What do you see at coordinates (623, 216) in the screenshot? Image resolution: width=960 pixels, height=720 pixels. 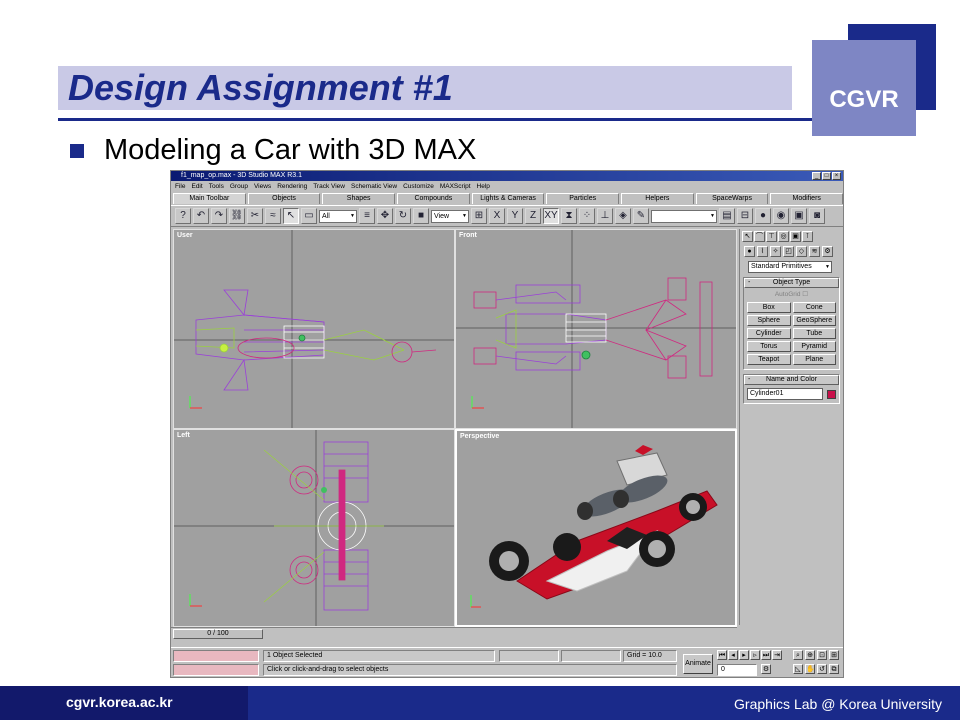 I see `spinner-snap-icon: ◈` at bounding box center [623, 216].